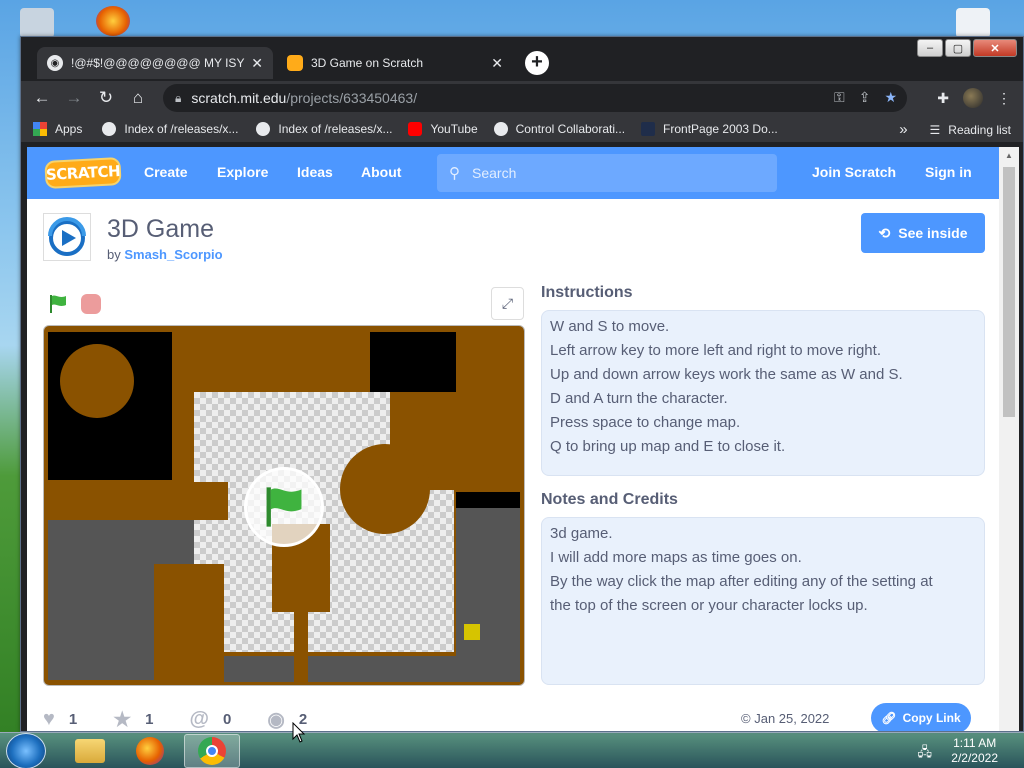  What do you see at coordinates (889, 718) in the screenshot?
I see `link-icon: 🔗︎` at bounding box center [889, 718].